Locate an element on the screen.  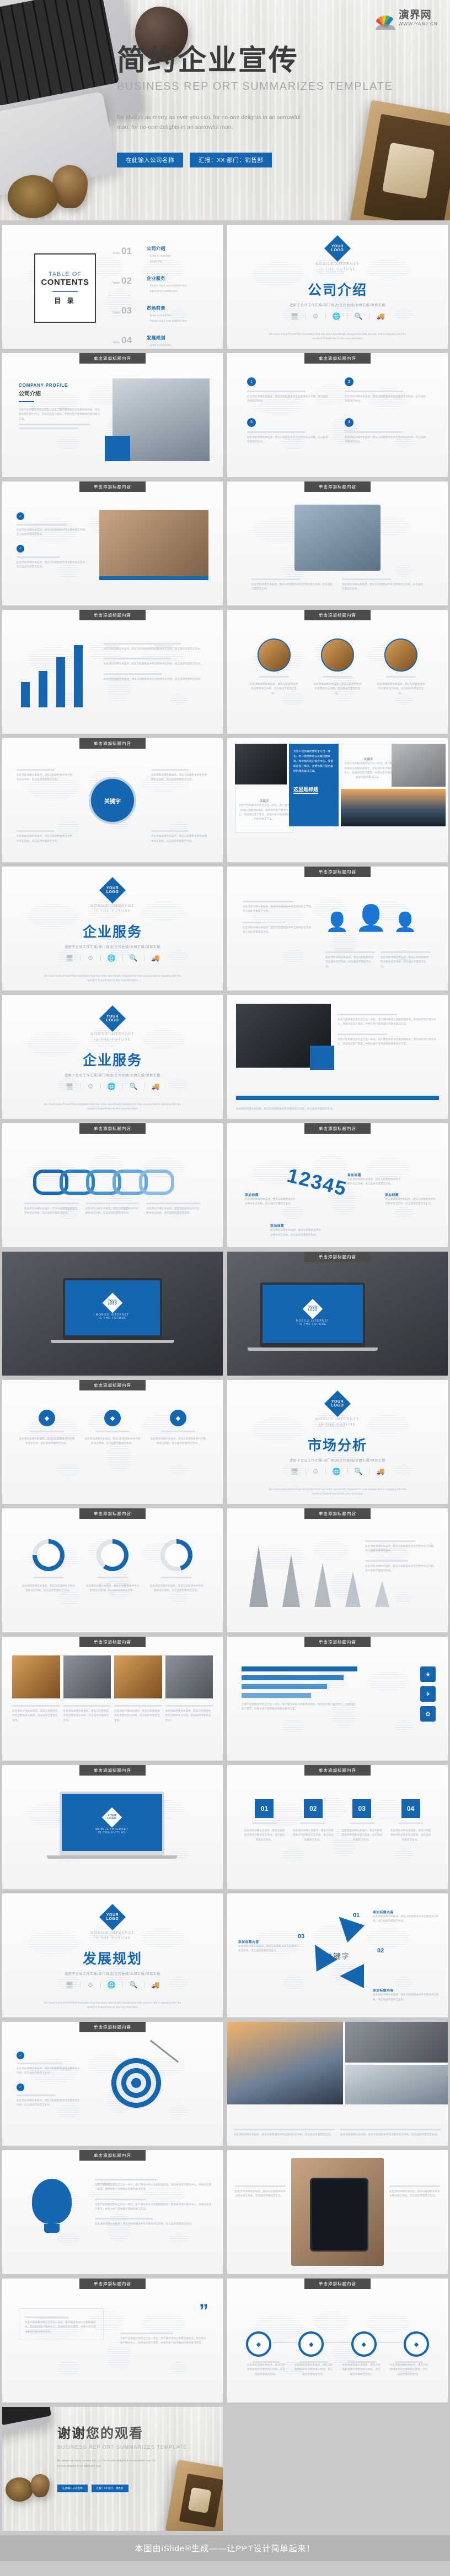
section-icon-row: 🖥 ⚙ 🌐 🔍 🚚 is located at coordinates (113, 958).